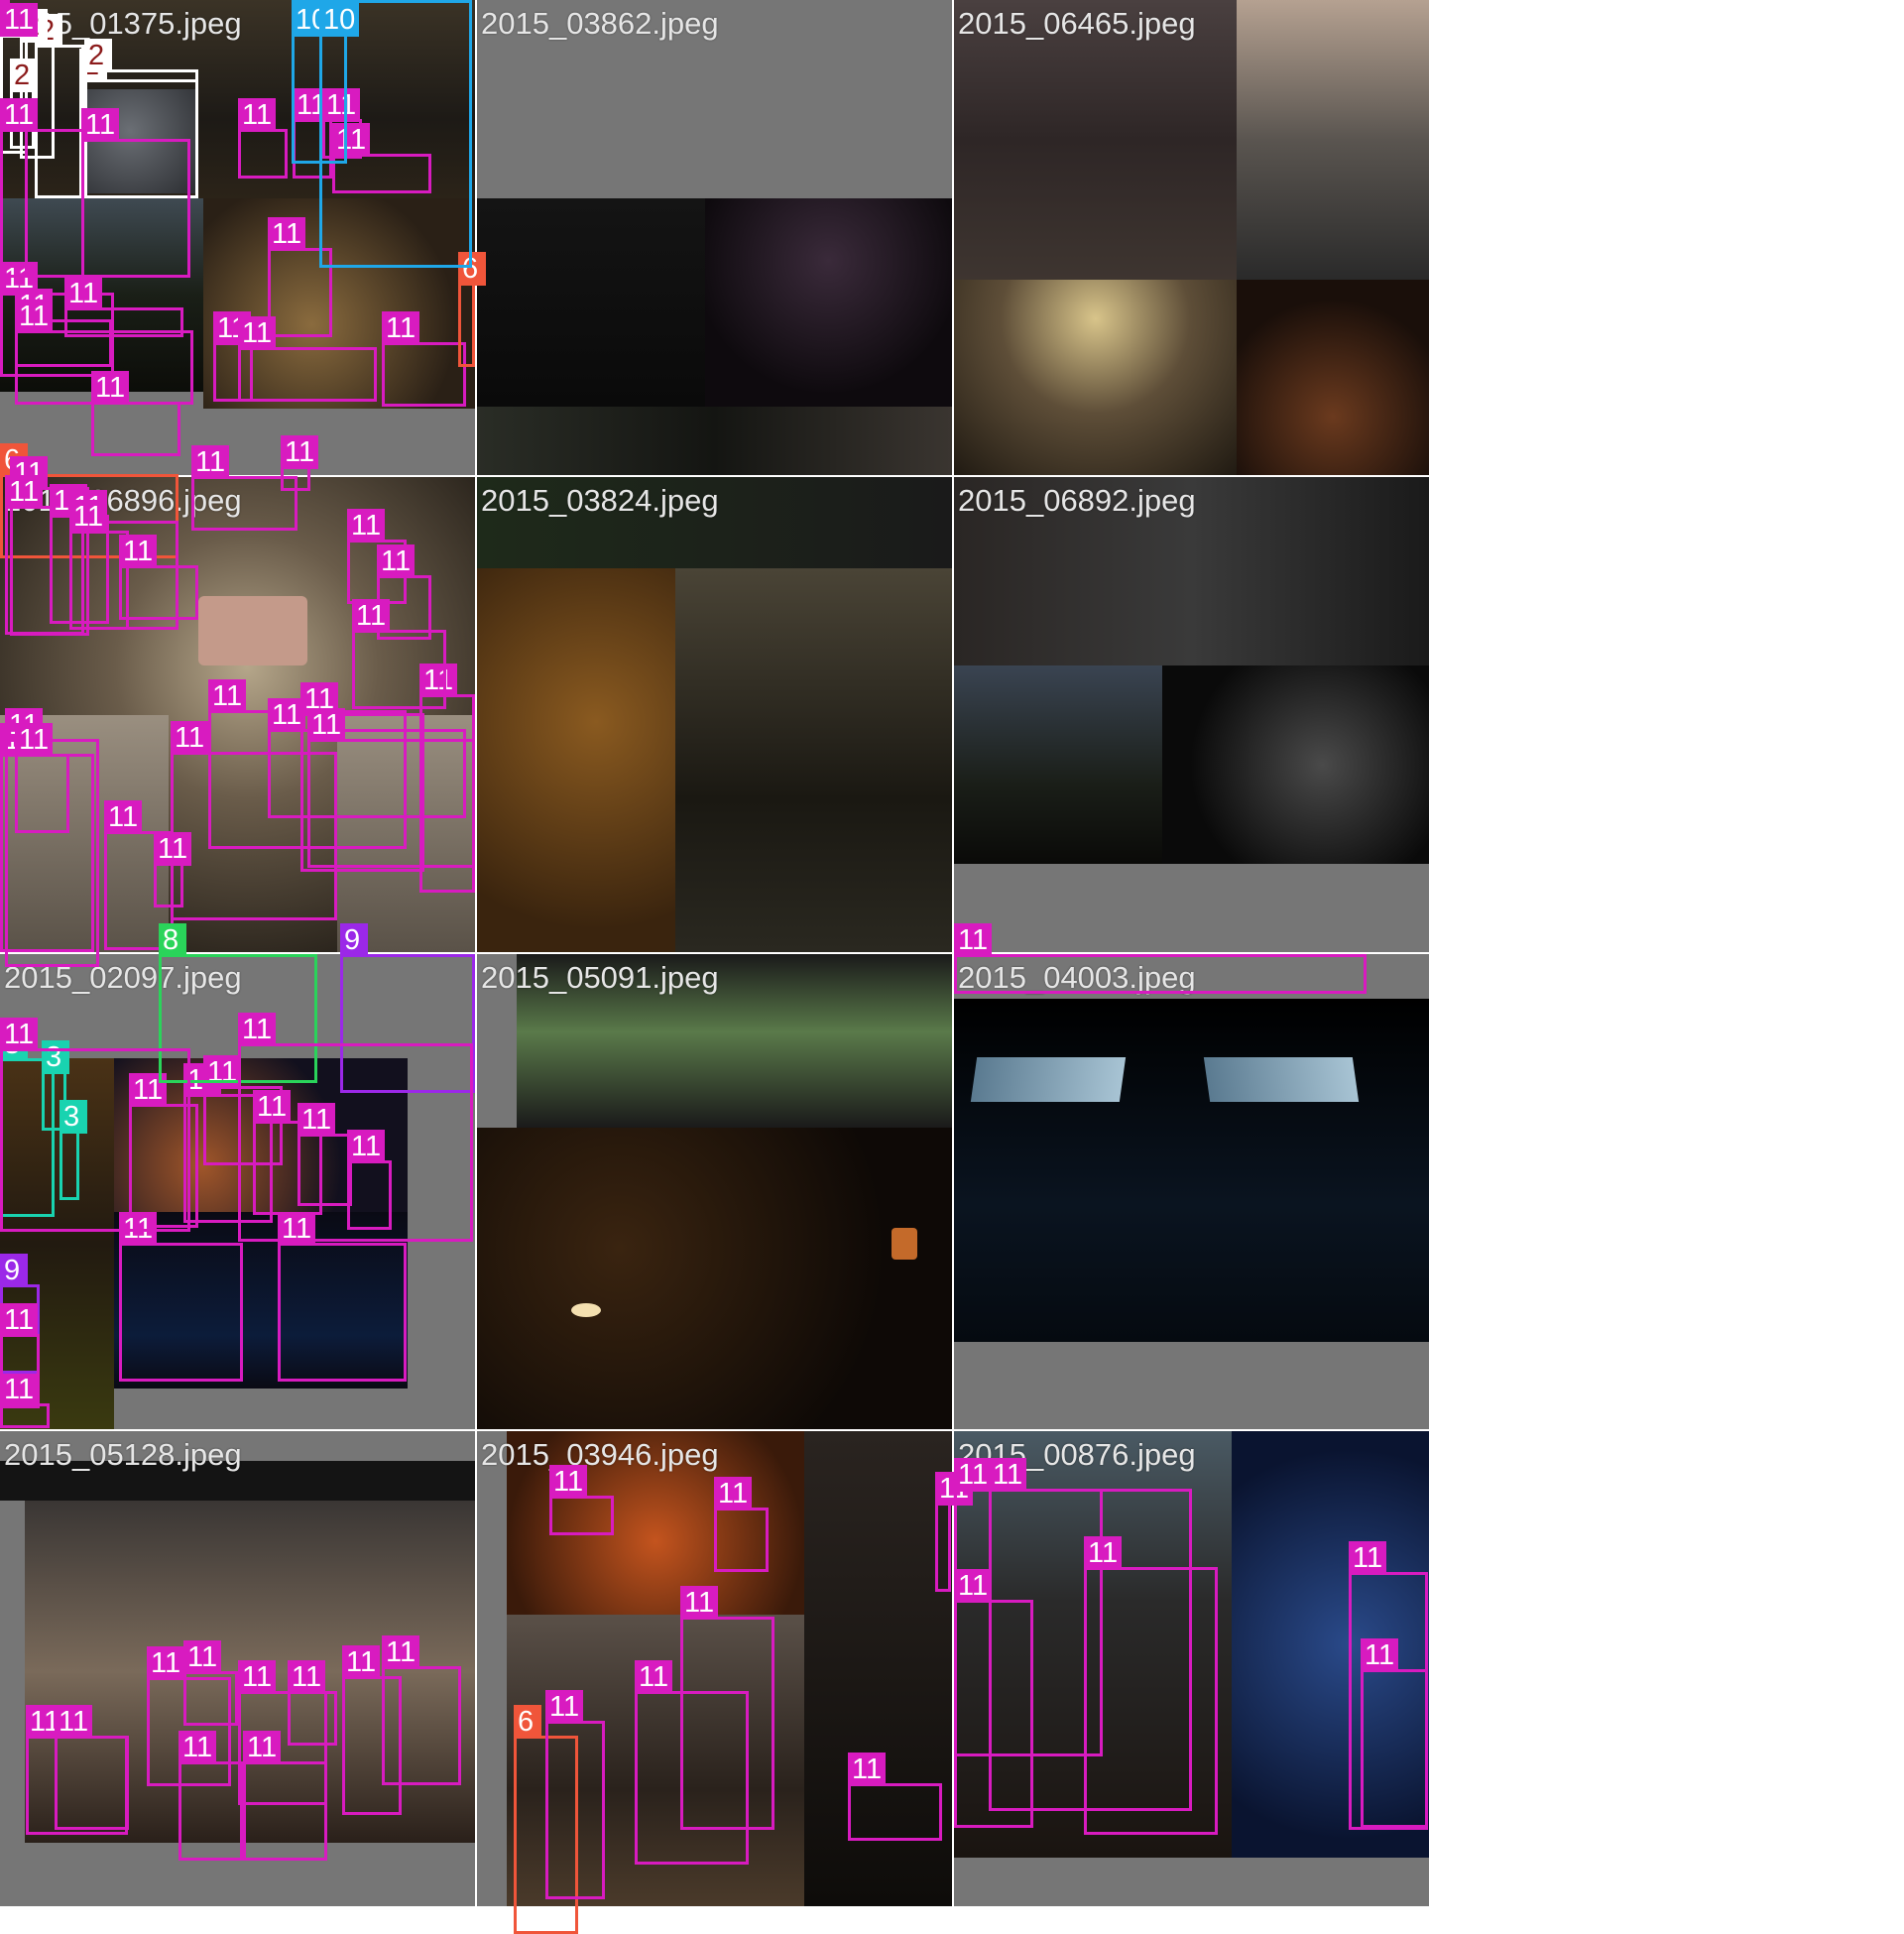  I want to click on tile-filename: 2015_05128.jpeg, so click(123, 1454).